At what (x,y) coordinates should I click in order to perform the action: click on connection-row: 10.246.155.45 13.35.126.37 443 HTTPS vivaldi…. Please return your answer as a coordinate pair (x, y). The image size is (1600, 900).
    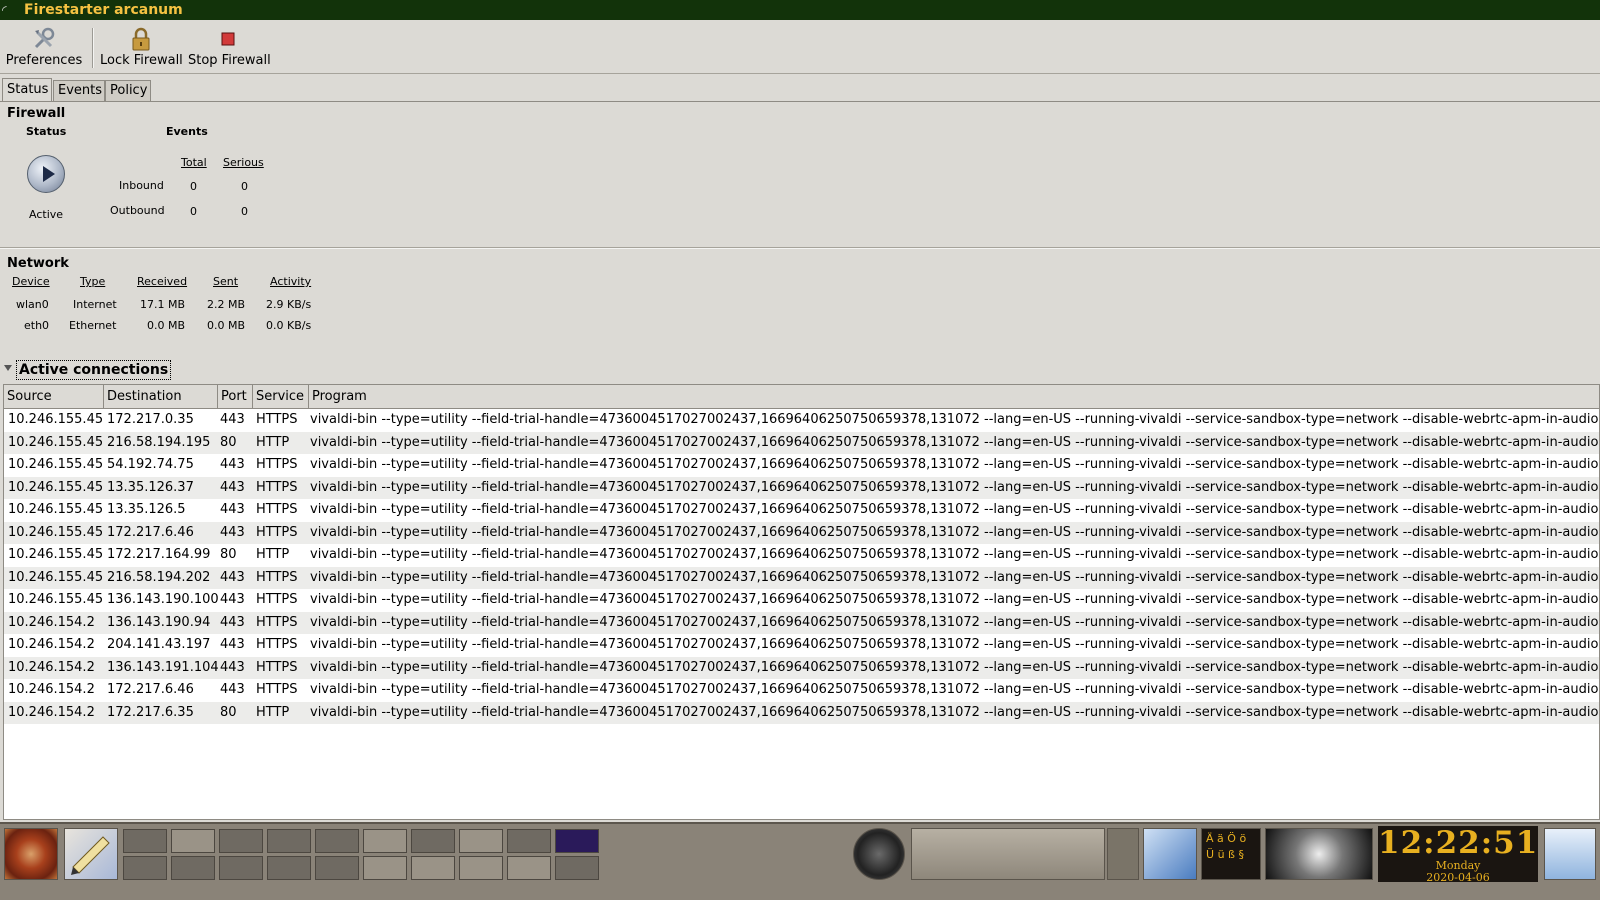
    Looking at the image, I should click on (801, 487).